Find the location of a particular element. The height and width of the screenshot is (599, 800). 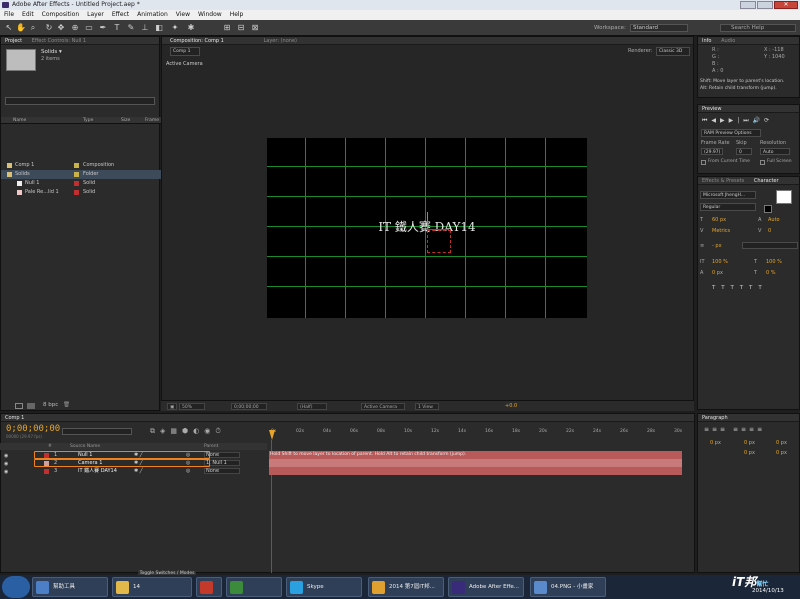

puppet-tool-icon: ✱ is located at coordinates (191, 28).